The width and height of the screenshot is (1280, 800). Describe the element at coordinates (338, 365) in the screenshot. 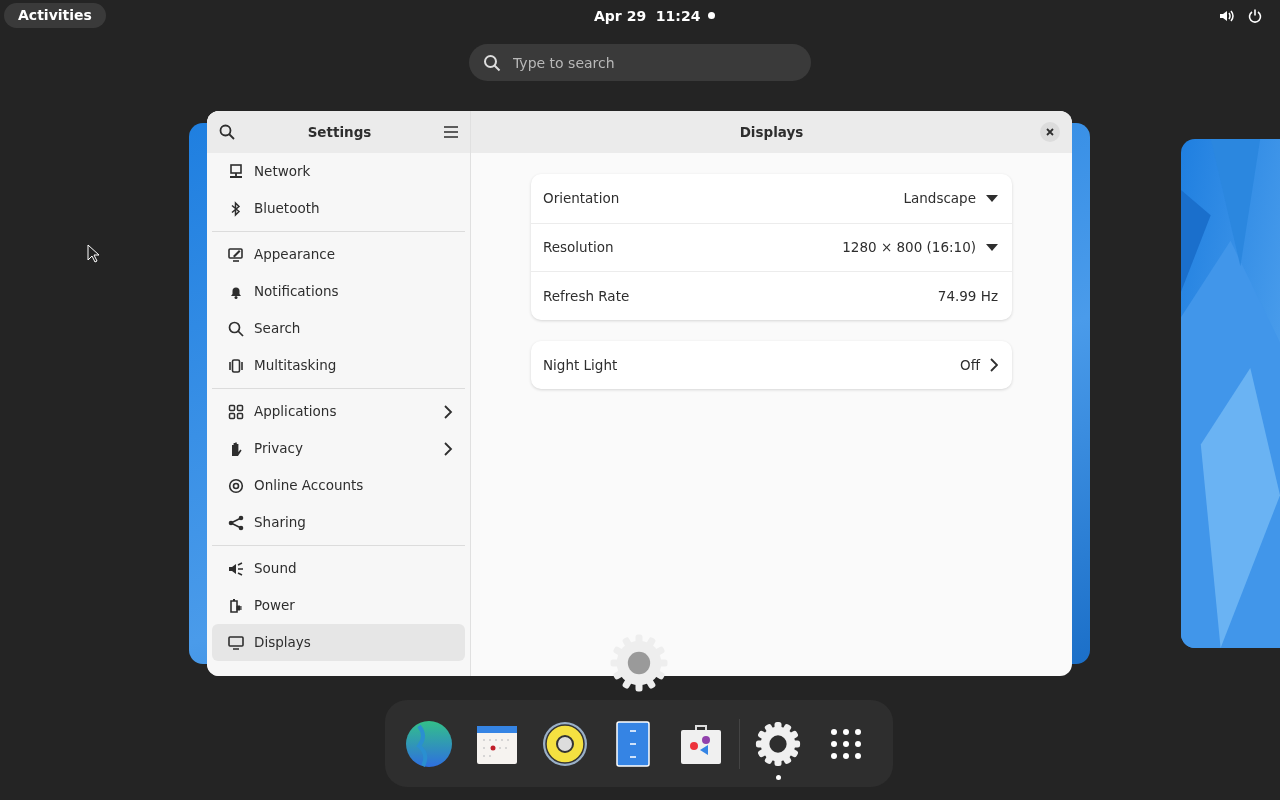

I see `sidebar-item: Multitasking` at that location.